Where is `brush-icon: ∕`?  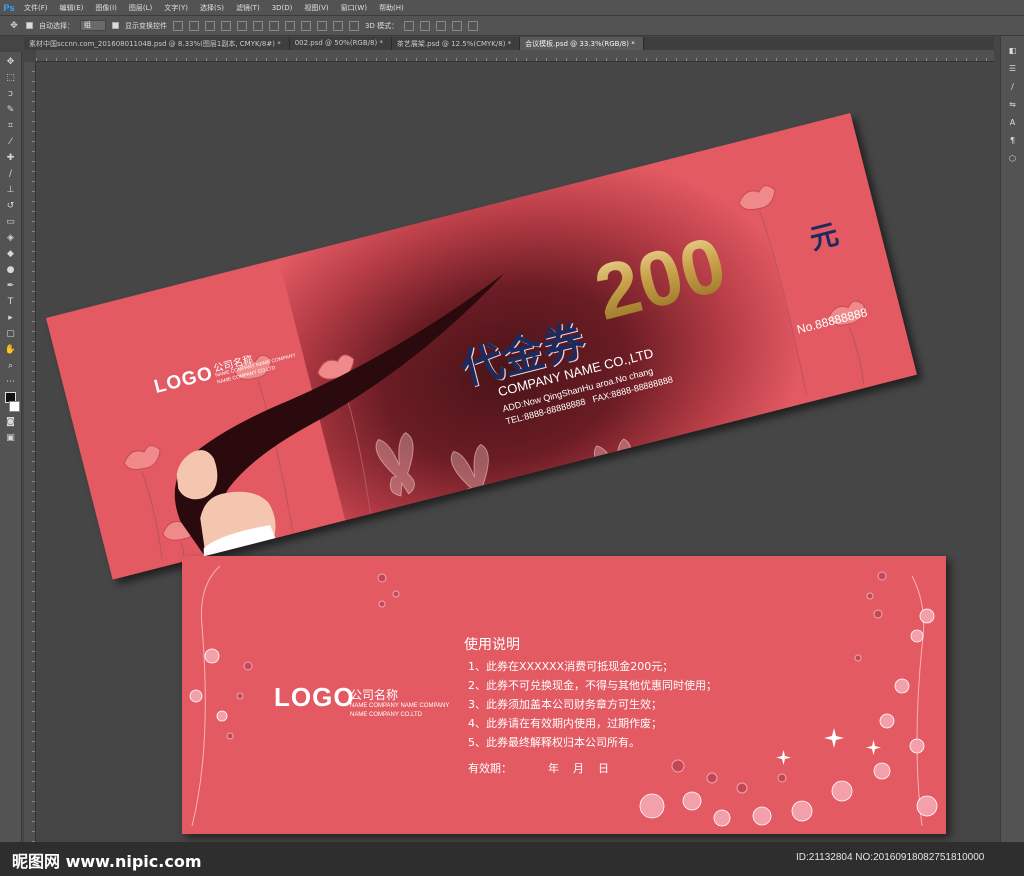 brush-icon: ∕ is located at coordinates (11, 174).